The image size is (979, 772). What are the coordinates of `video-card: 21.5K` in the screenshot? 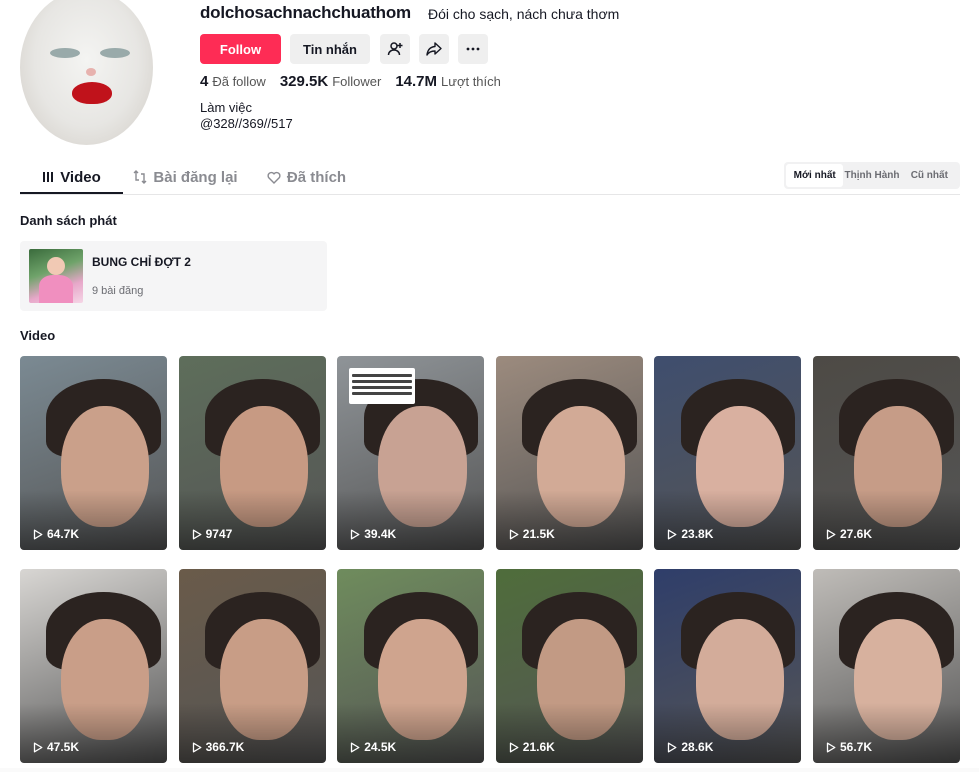 It's located at (569, 453).